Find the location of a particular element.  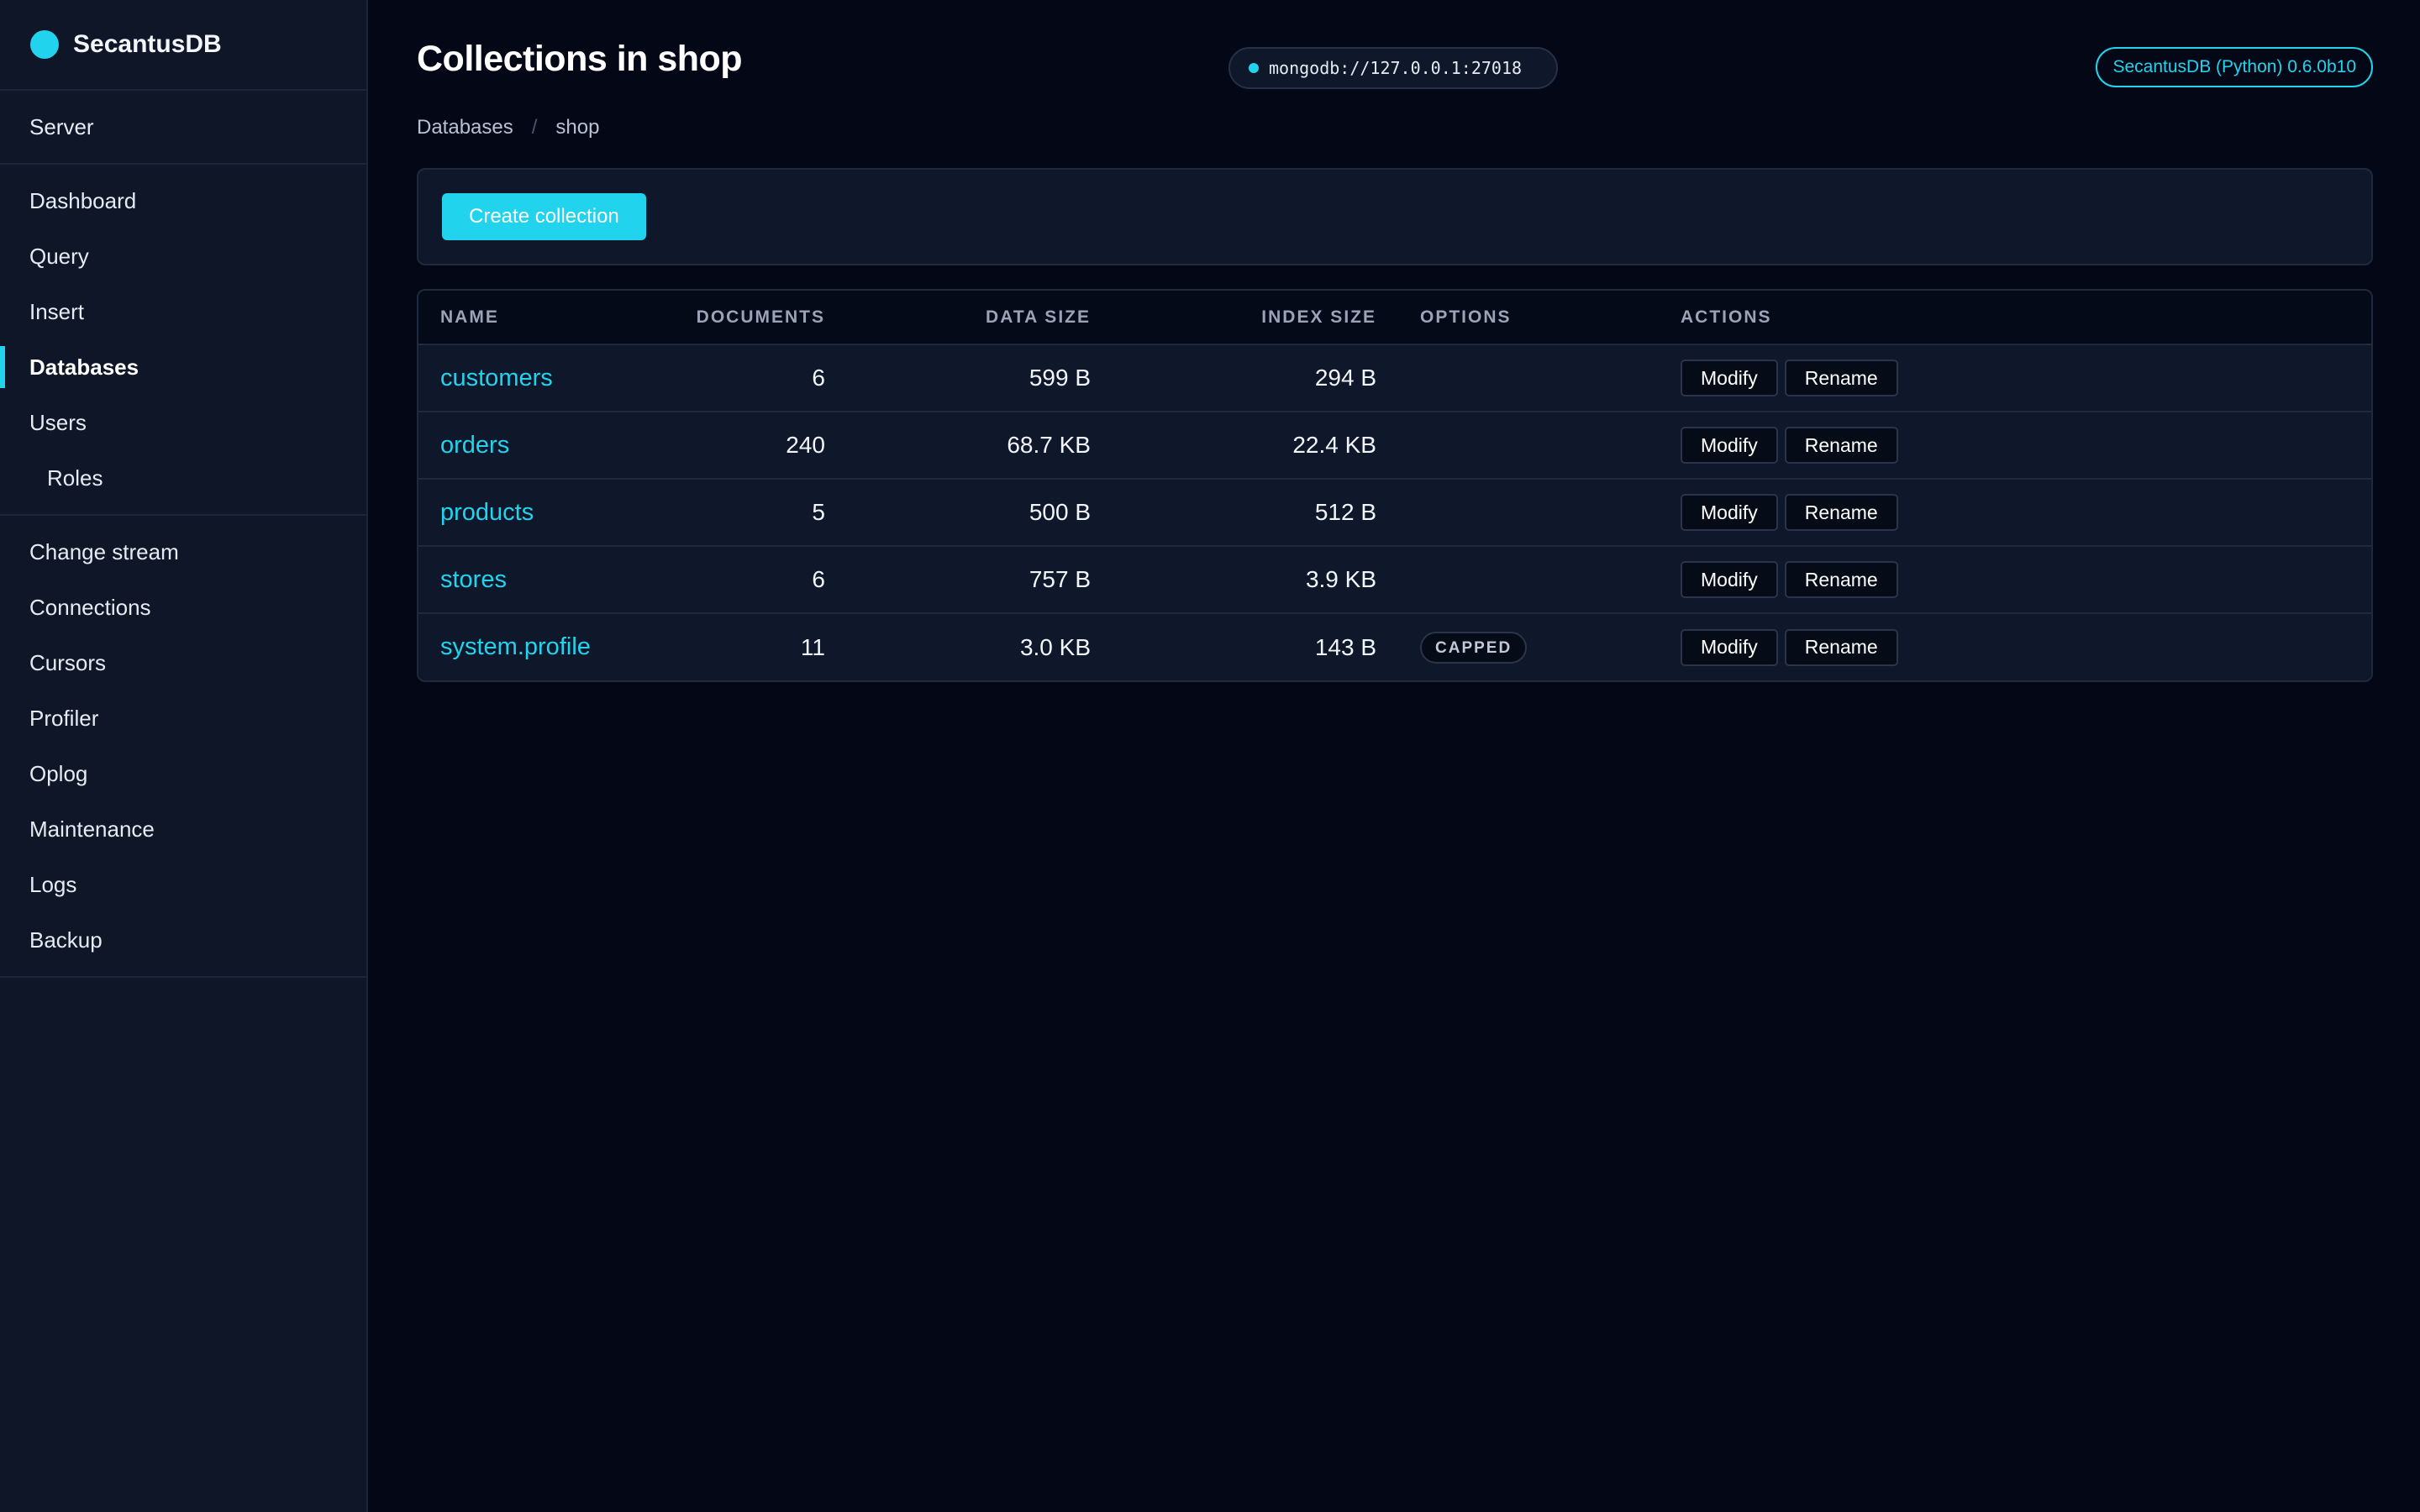

cell-data-size: 599 B is located at coordinates (980, 378).